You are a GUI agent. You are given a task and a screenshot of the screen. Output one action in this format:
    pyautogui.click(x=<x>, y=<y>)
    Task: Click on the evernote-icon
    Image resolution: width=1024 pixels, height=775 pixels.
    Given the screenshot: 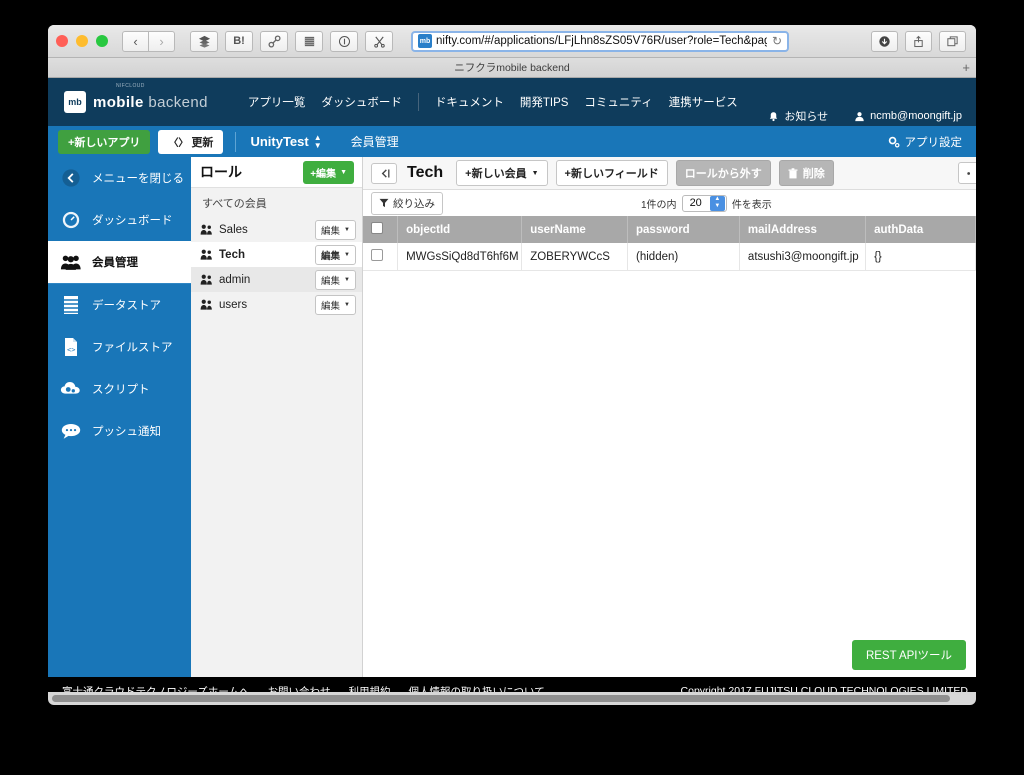 What is the action you would take?
    pyautogui.click(x=309, y=41)
    